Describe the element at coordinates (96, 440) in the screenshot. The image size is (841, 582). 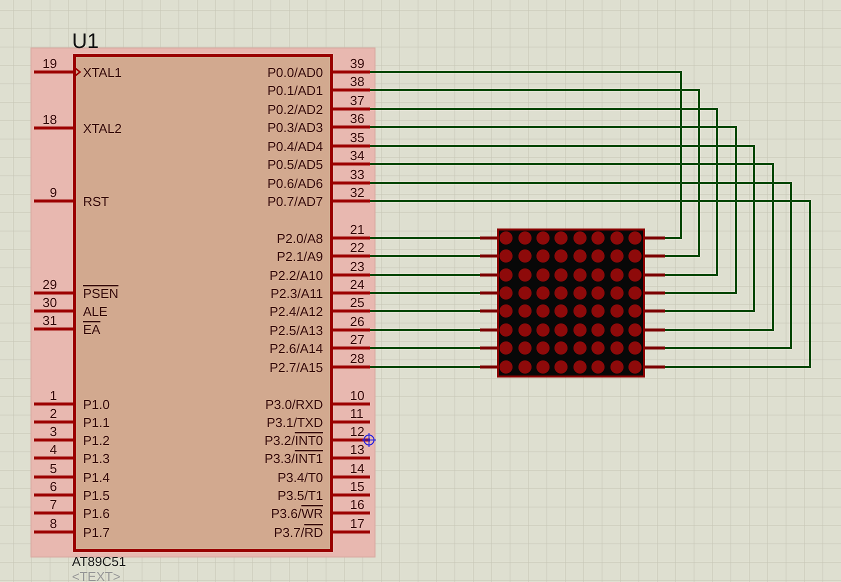
I see `pin-label: P1.2` at that location.